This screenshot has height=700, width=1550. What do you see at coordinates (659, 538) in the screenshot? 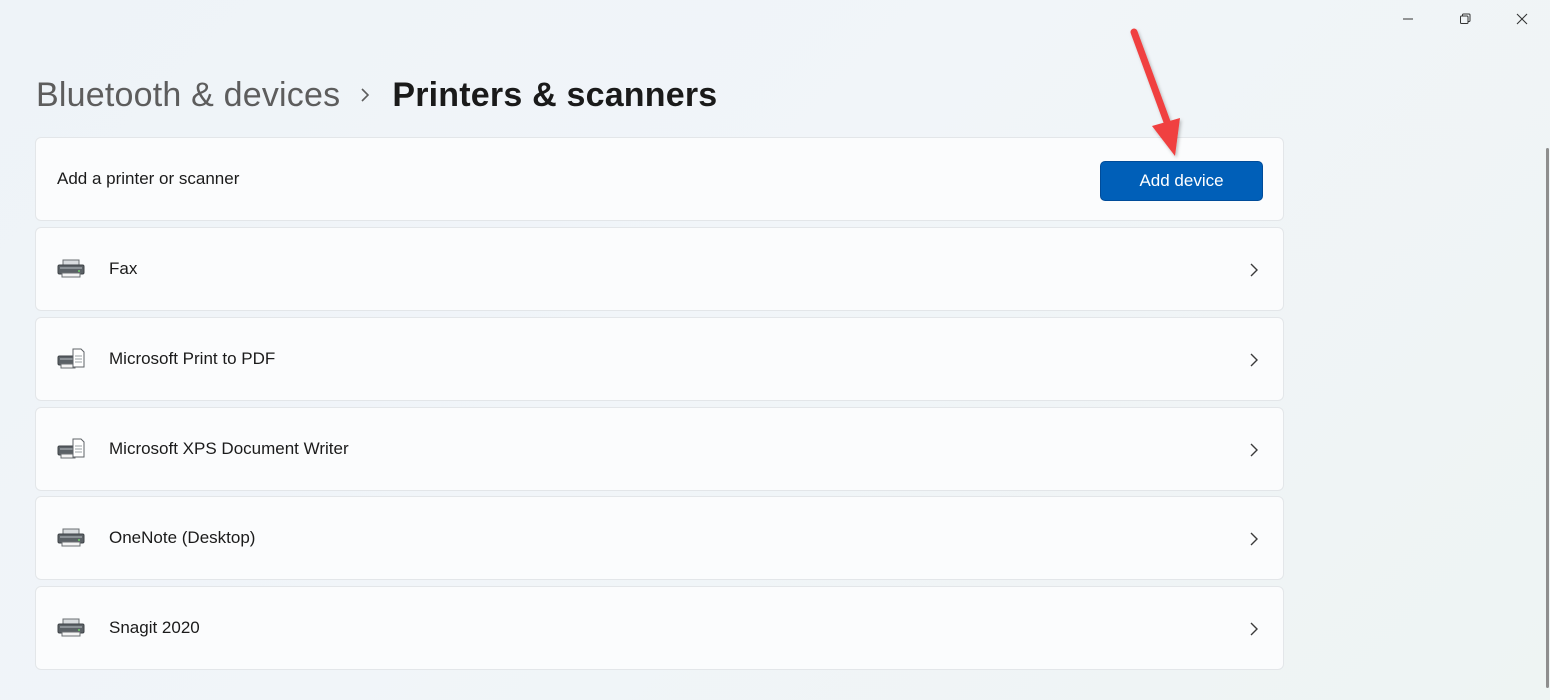
I see `device-item-onenote-desktop: OneNote (Desktop)` at bounding box center [659, 538].